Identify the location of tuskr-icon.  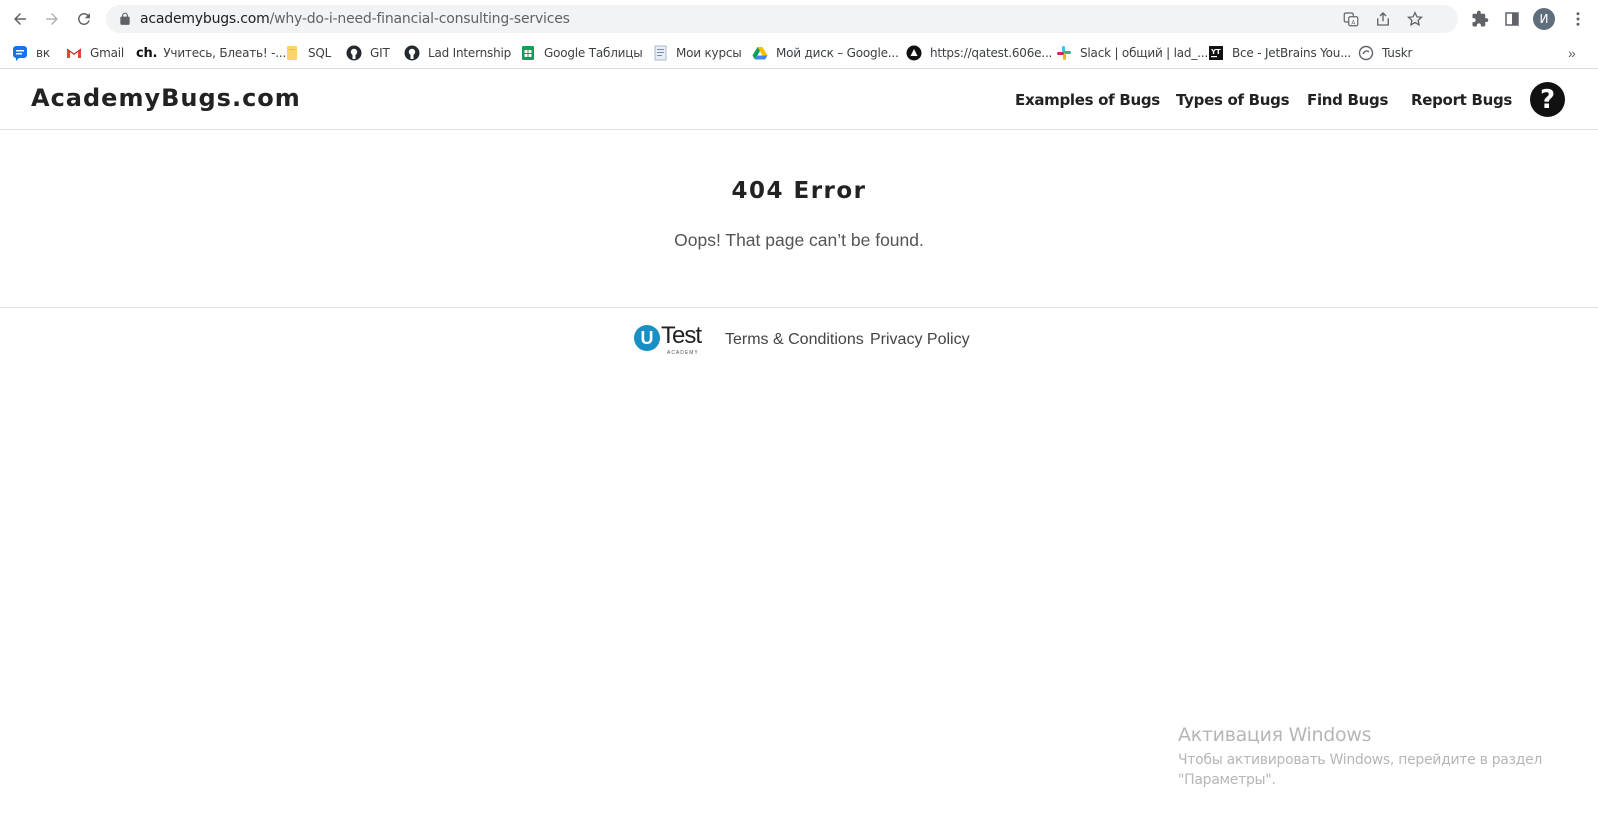
(1366, 53).